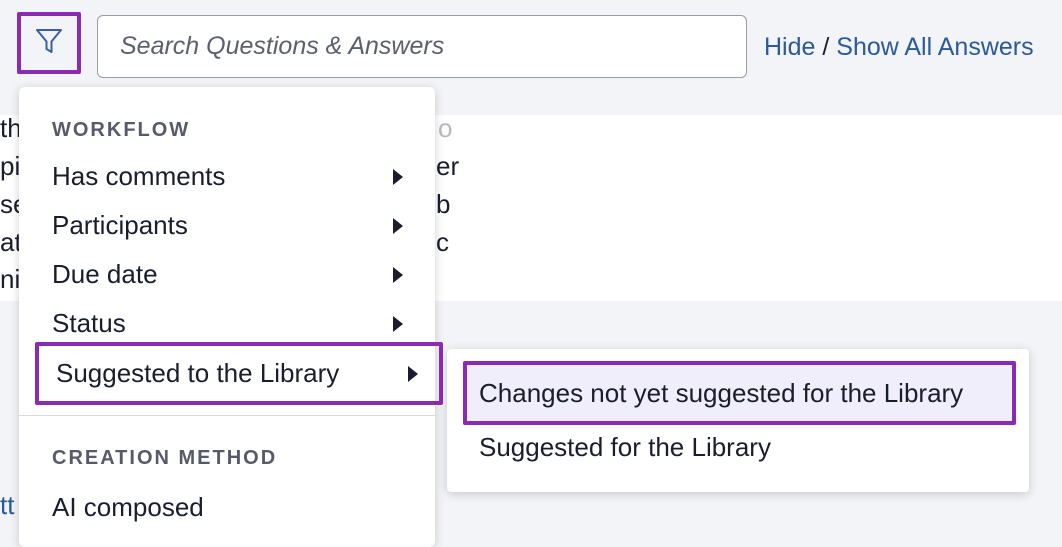  I want to click on menu-item-status: Status, so click(227, 323).